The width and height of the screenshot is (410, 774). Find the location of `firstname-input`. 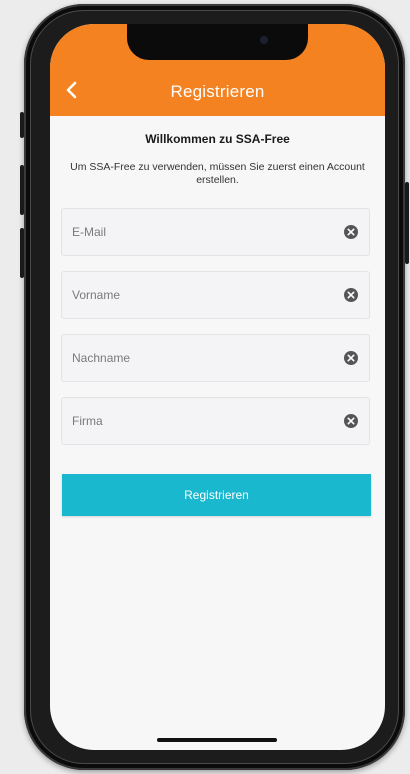

firstname-input is located at coordinates (197, 295).